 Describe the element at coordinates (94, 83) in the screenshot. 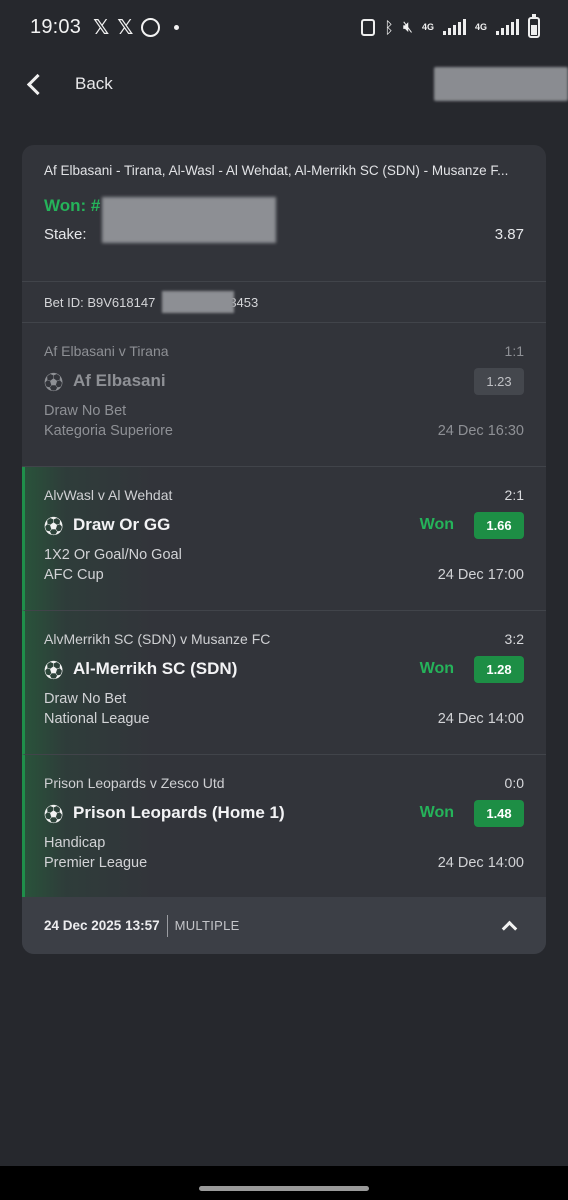

I see `back-label: Back` at that location.